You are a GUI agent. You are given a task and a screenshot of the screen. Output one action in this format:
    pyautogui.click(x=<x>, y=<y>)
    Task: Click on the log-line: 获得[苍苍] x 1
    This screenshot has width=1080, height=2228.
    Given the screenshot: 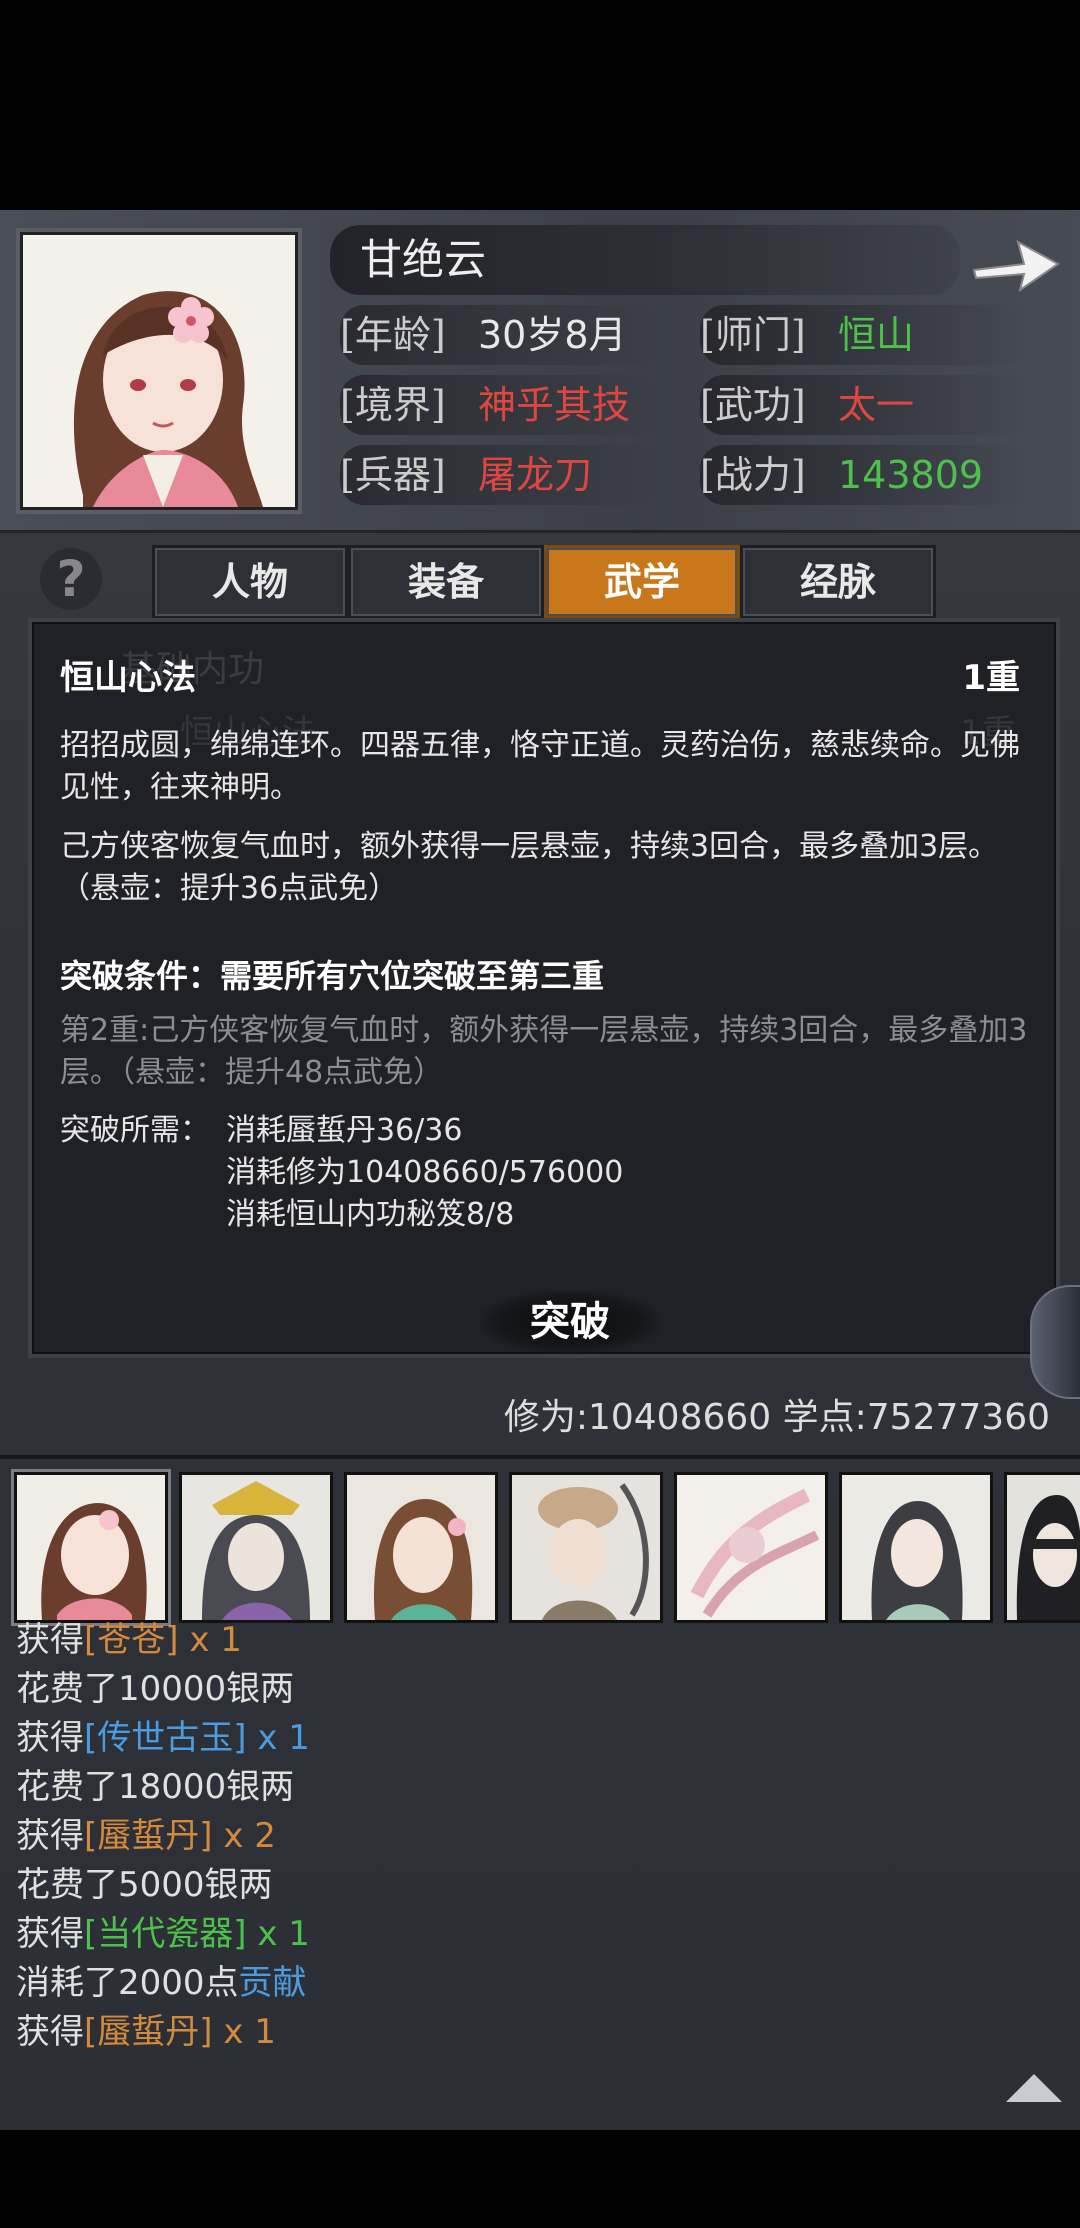 What is the action you would take?
    pyautogui.click(x=129, y=1640)
    